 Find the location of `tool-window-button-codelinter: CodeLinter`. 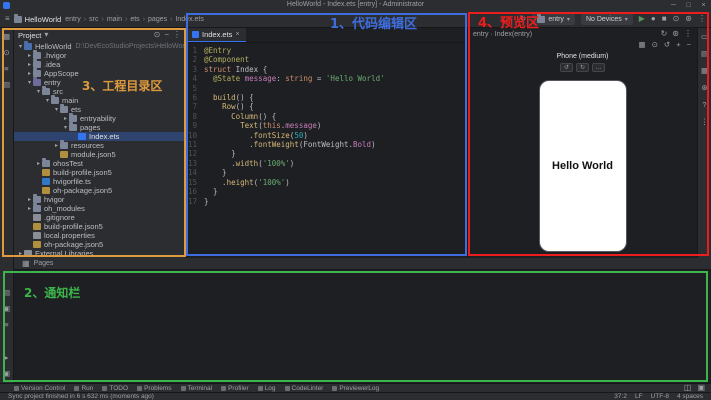

tool-window-button-codelinter: CodeLinter is located at coordinates (303, 388).